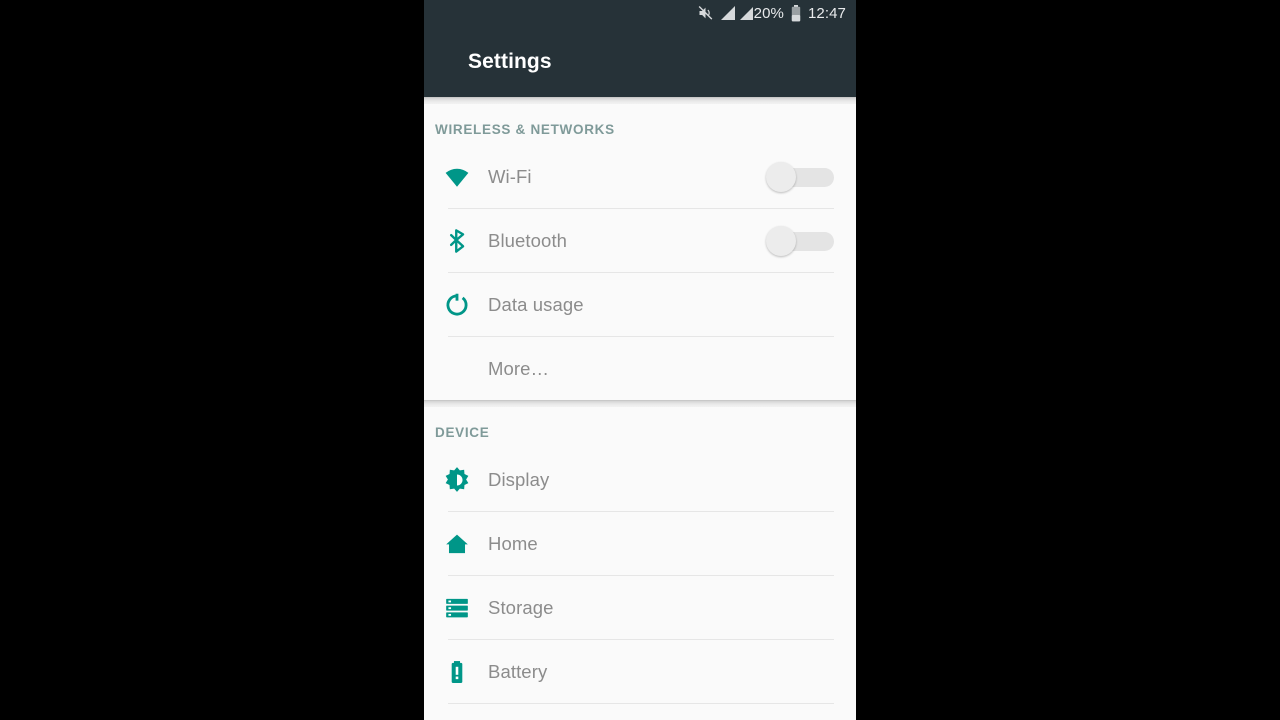 This screenshot has width=1280, height=720. Describe the element at coordinates (640, 13) in the screenshot. I see `status-bar: 20% 12:47` at that location.